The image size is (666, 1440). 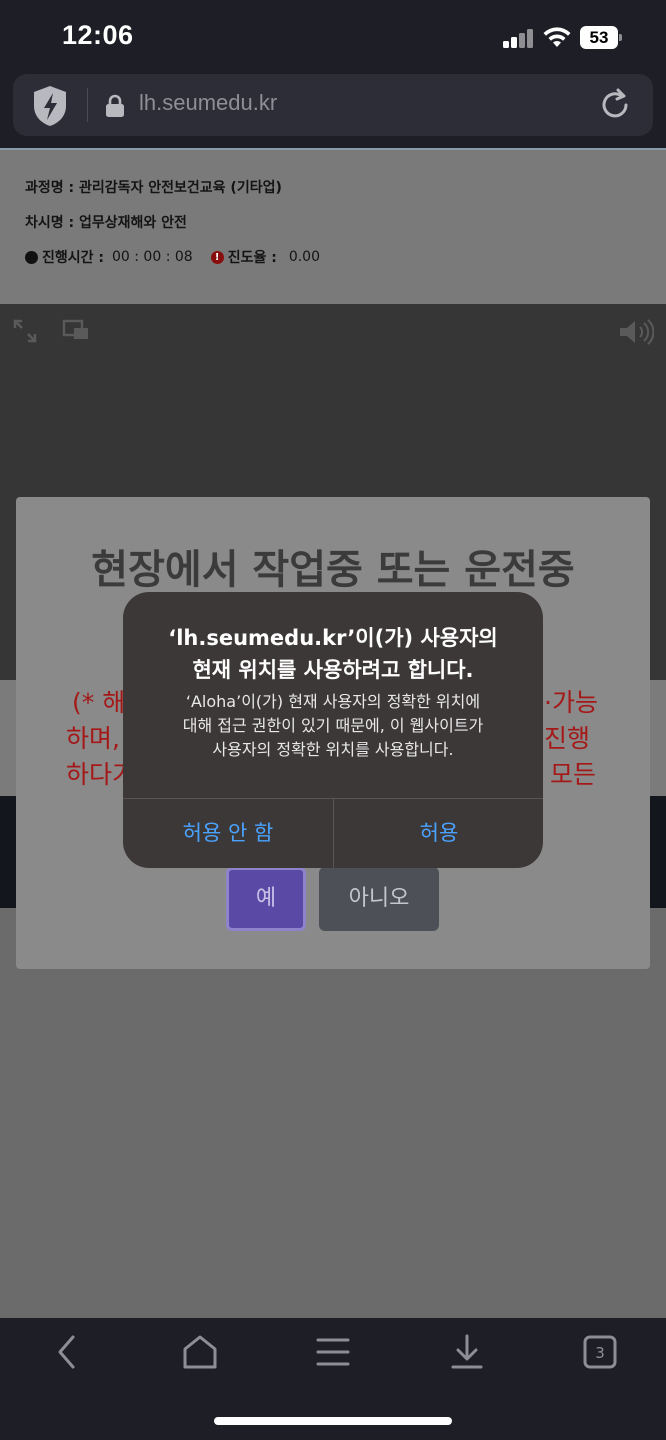 I want to click on lesson-label: 차시명 :, so click(x=52, y=223).